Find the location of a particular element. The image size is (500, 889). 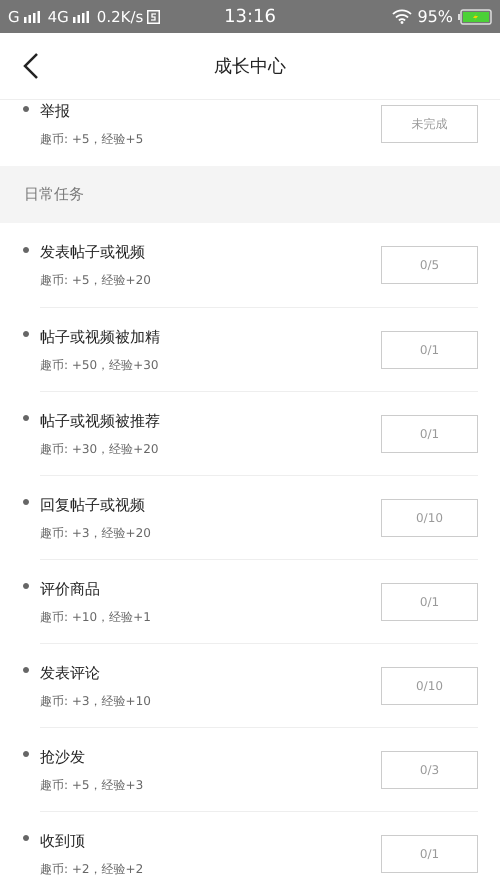

task-title: 回复帖子或视频 is located at coordinates (93, 505).